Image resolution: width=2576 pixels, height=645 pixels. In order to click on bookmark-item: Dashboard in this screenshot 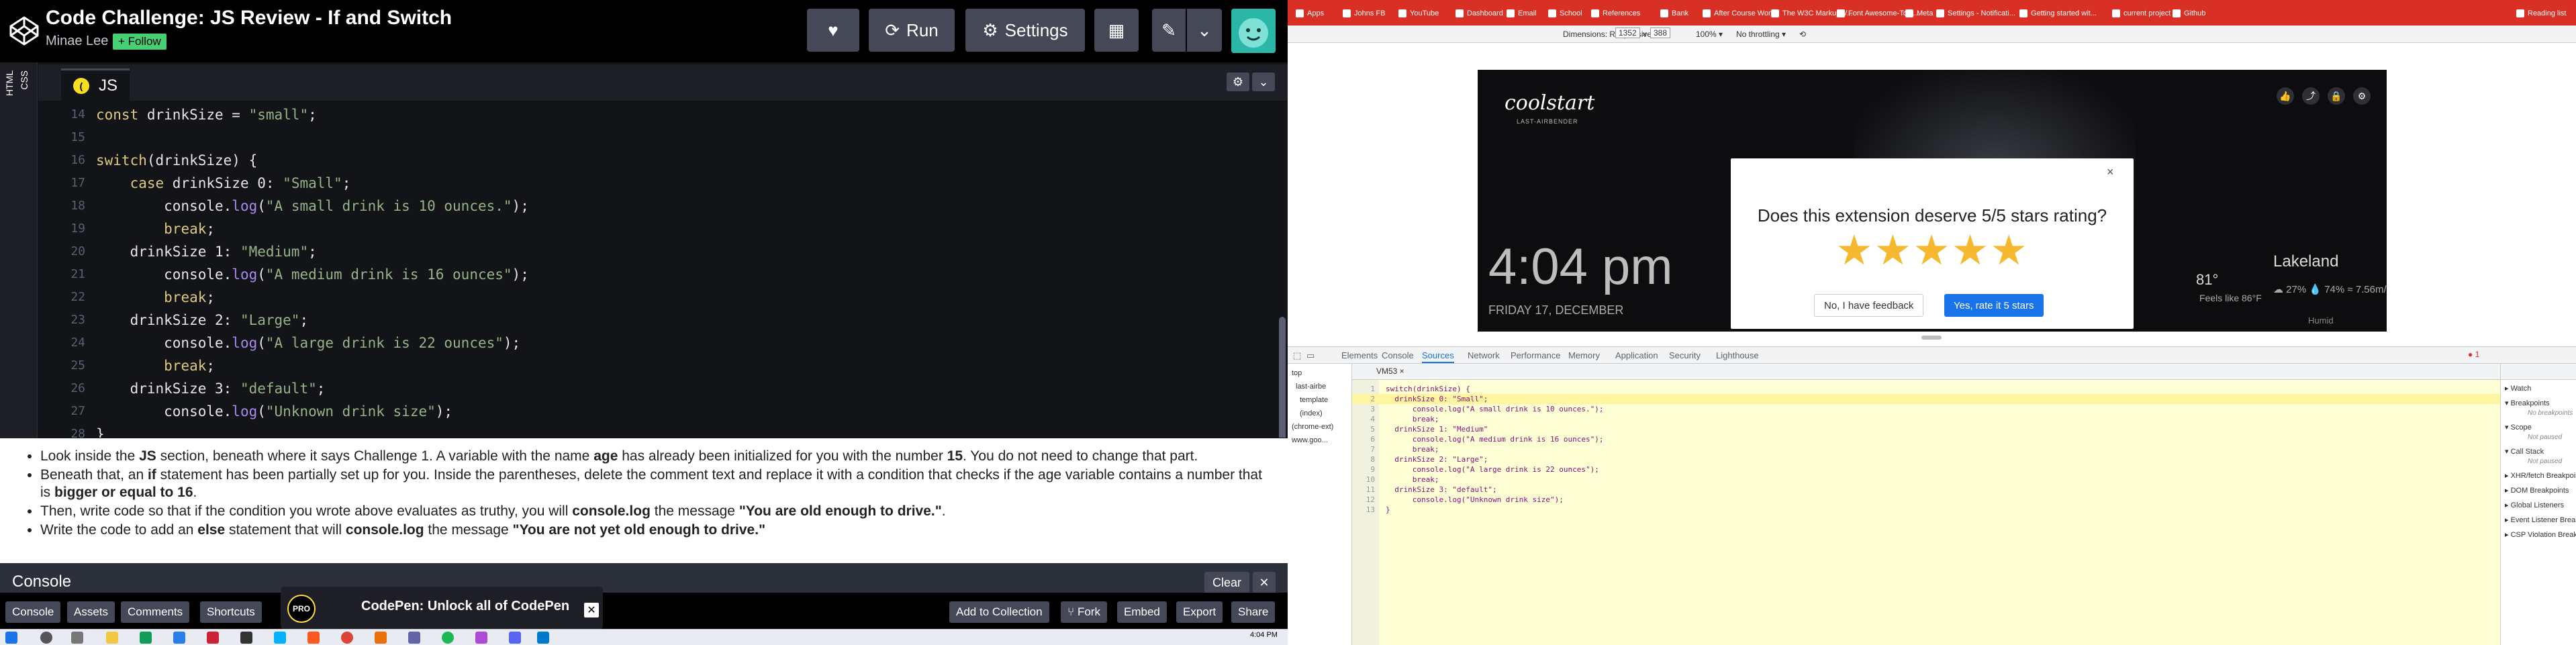, I will do `click(1479, 13)`.